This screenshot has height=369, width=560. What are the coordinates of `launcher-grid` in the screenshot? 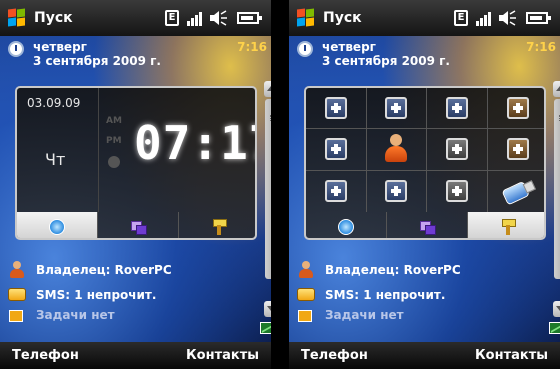 It's located at (425, 150).